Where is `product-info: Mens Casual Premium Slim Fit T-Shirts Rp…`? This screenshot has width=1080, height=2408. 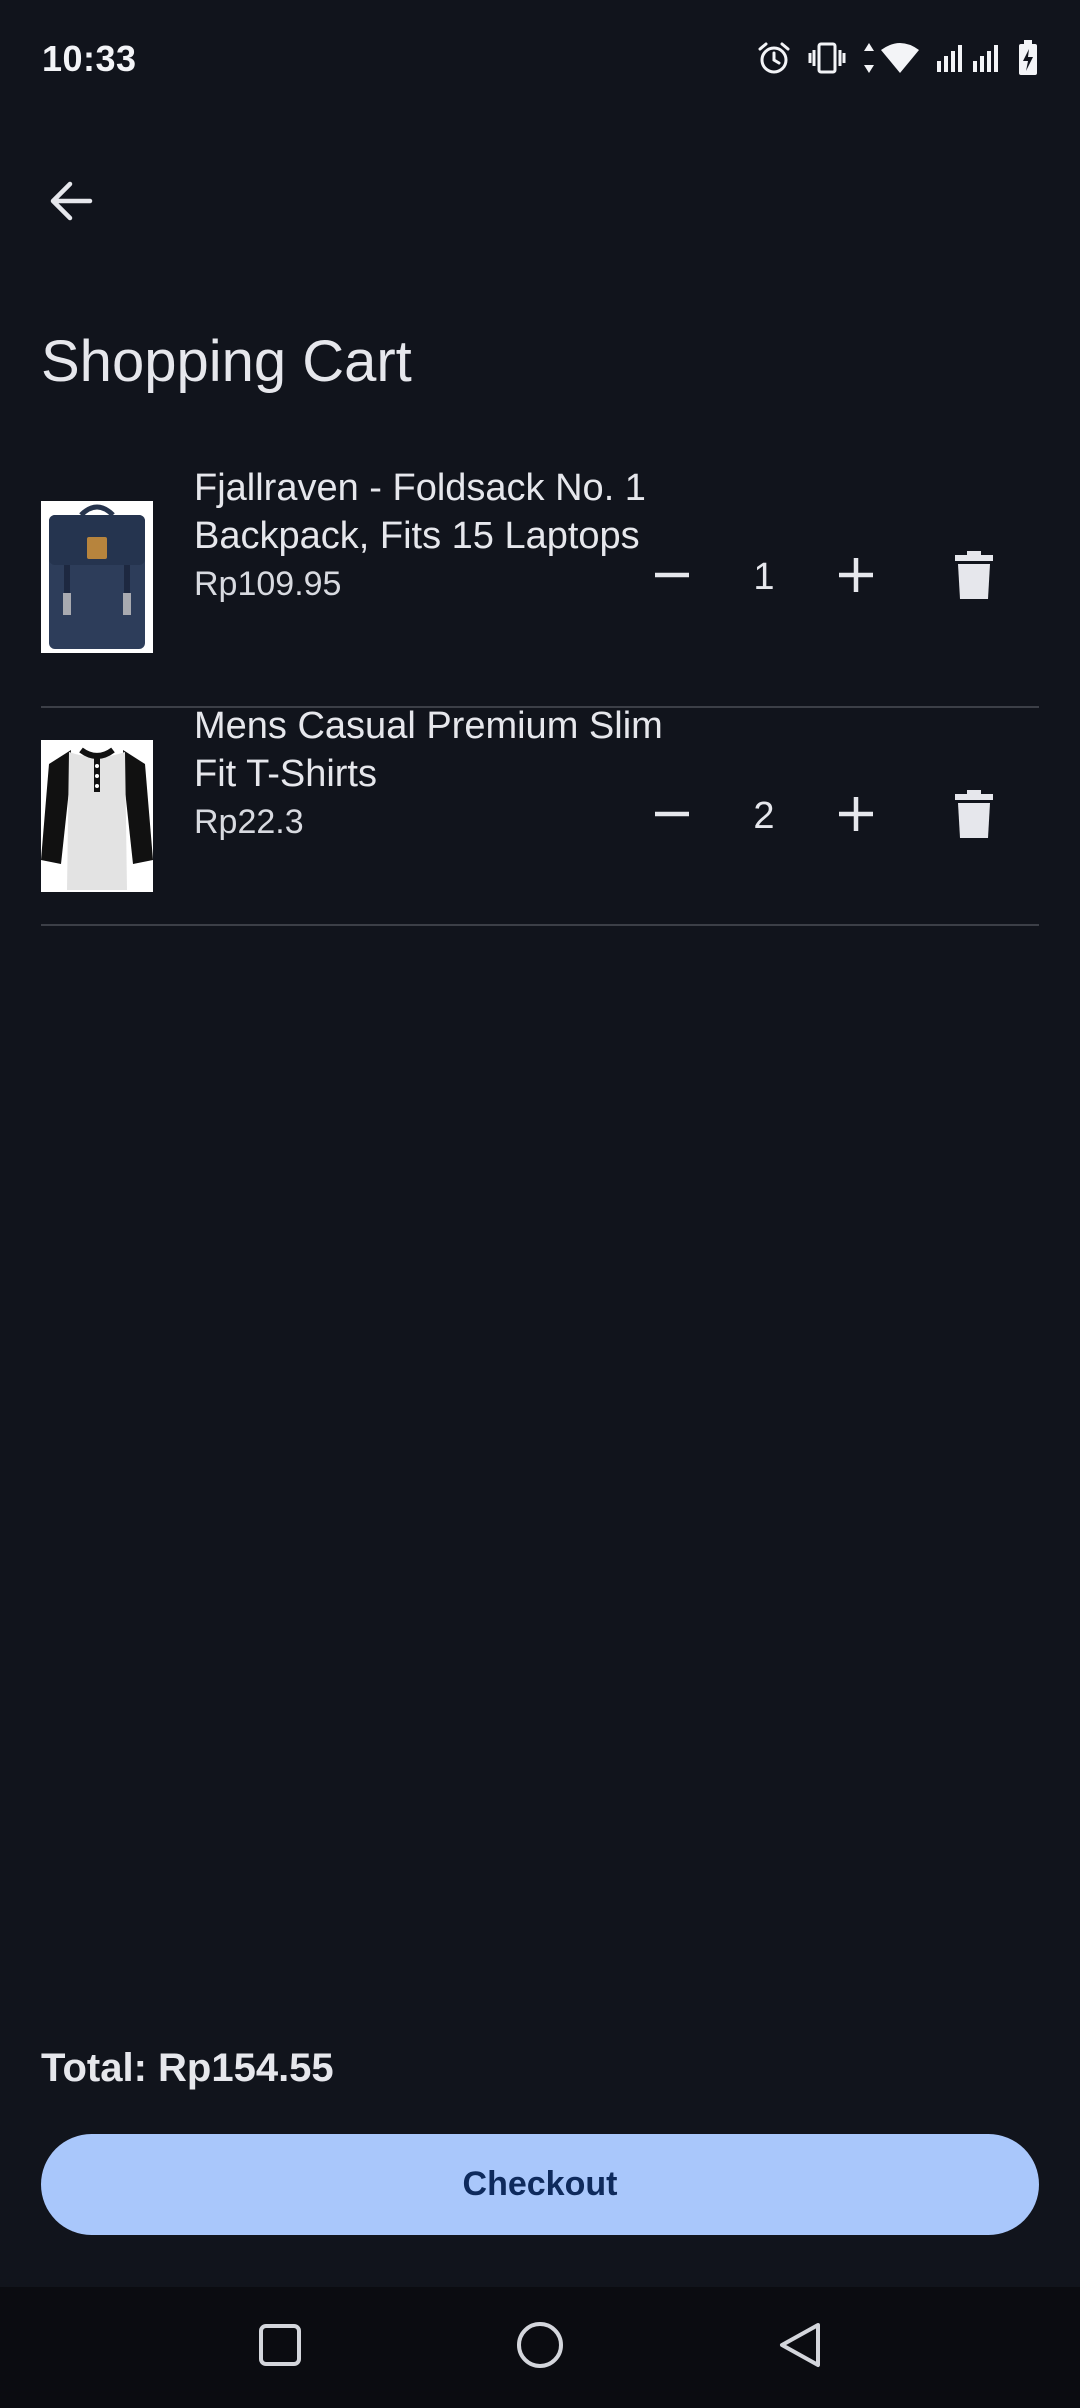 product-info: Mens Casual Premium Slim Fit T-Shirts Rp… is located at coordinates (429, 774).